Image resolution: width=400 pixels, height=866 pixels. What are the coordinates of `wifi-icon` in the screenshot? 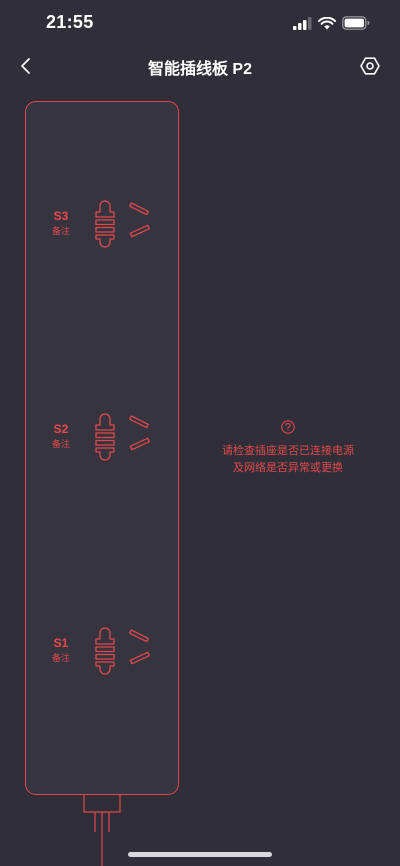 It's located at (327, 22).